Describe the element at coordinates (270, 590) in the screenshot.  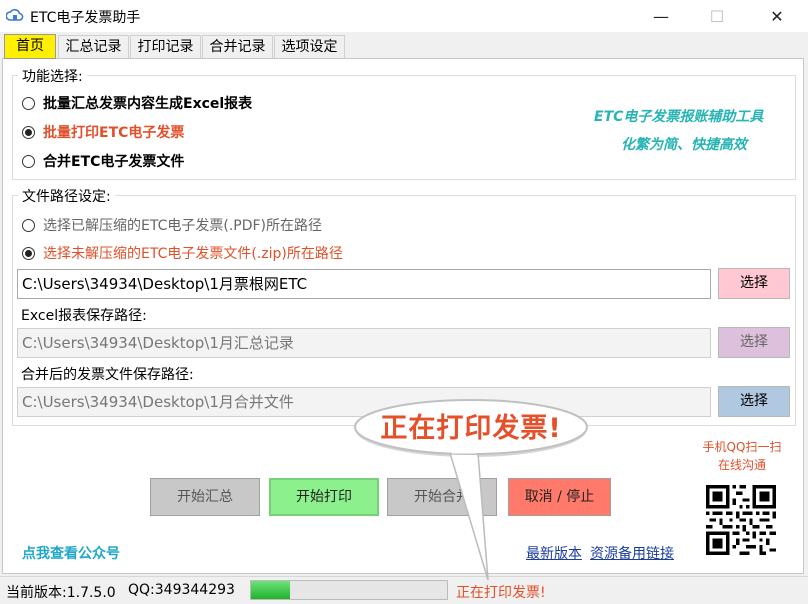
I see `progress-bar-fill` at that location.